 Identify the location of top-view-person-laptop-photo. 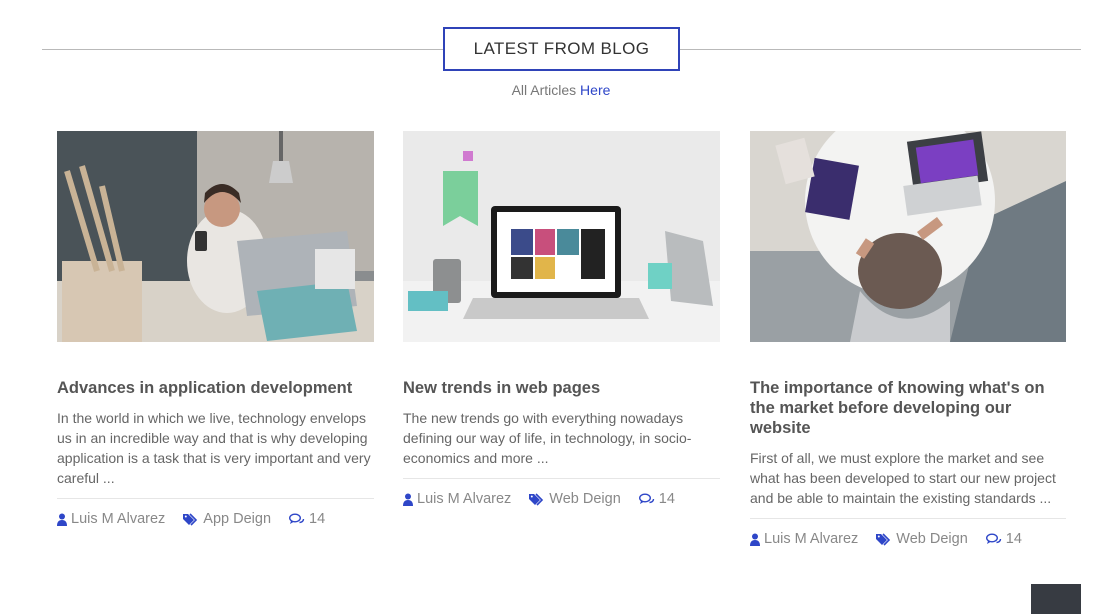
(908, 236).